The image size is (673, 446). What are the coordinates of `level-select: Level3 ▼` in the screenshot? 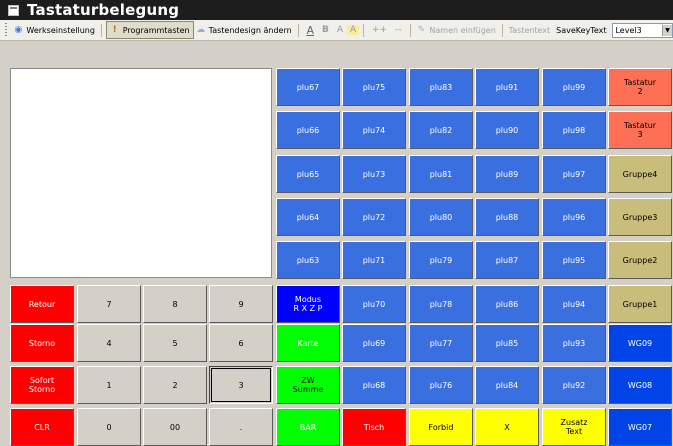 It's located at (642, 30).